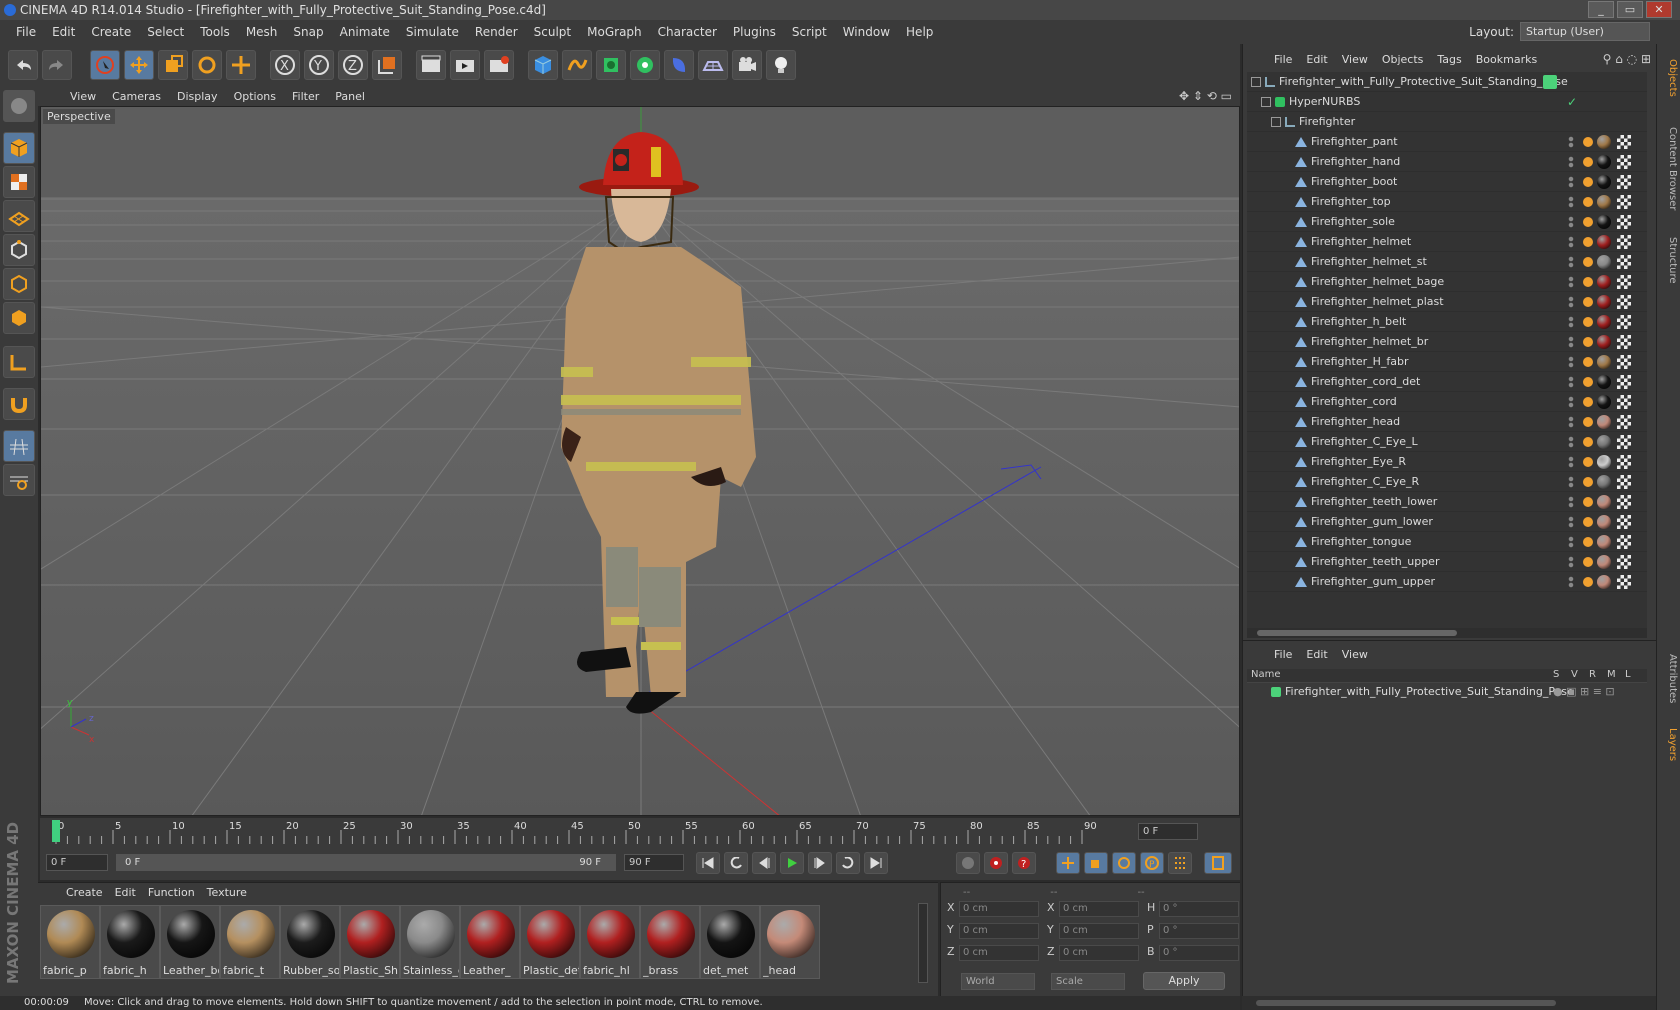 The height and width of the screenshot is (1010, 1680). What do you see at coordinates (370, 942) in the screenshot?
I see `material-swatch: Plastic_Shir` at bounding box center [370, 942].